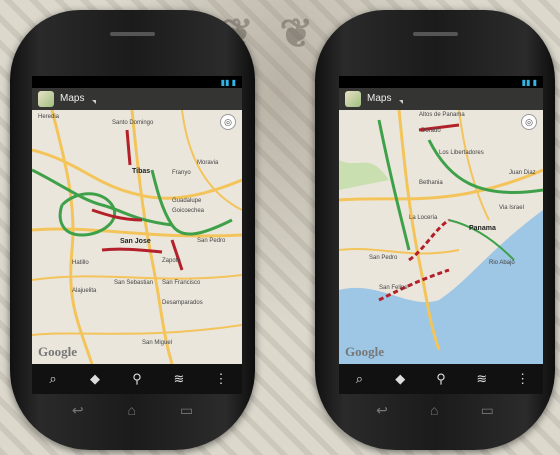 The height and width of the screenshot is (455, 560). I want to click on map-label: San Jose, so click(135, 241).